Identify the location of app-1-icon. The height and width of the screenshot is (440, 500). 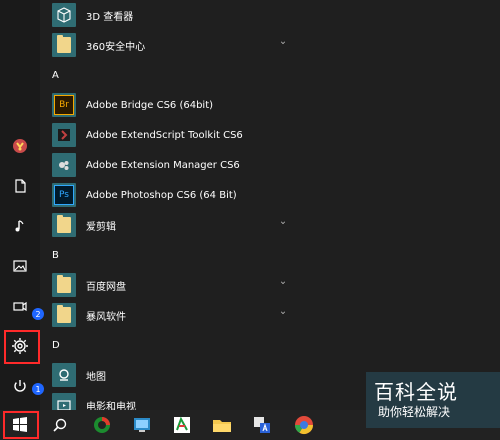
(102, 425).